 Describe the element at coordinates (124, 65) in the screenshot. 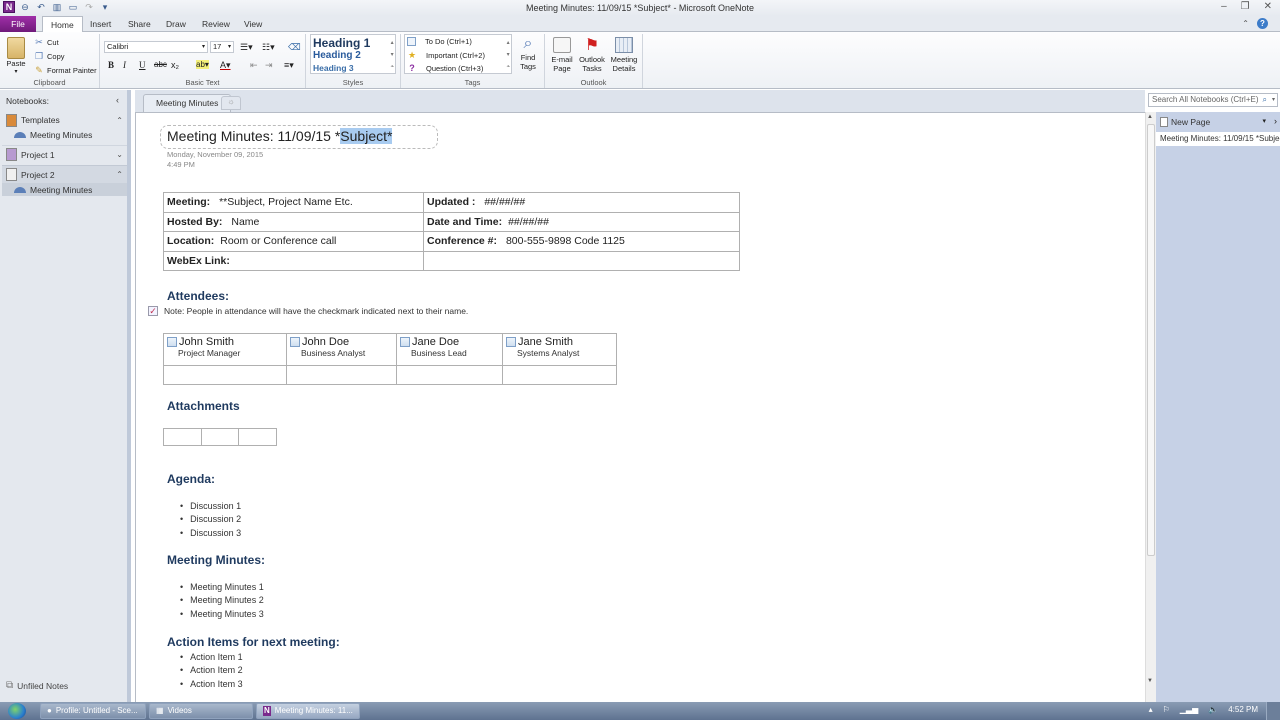

I see `italic-button: I` at that location.